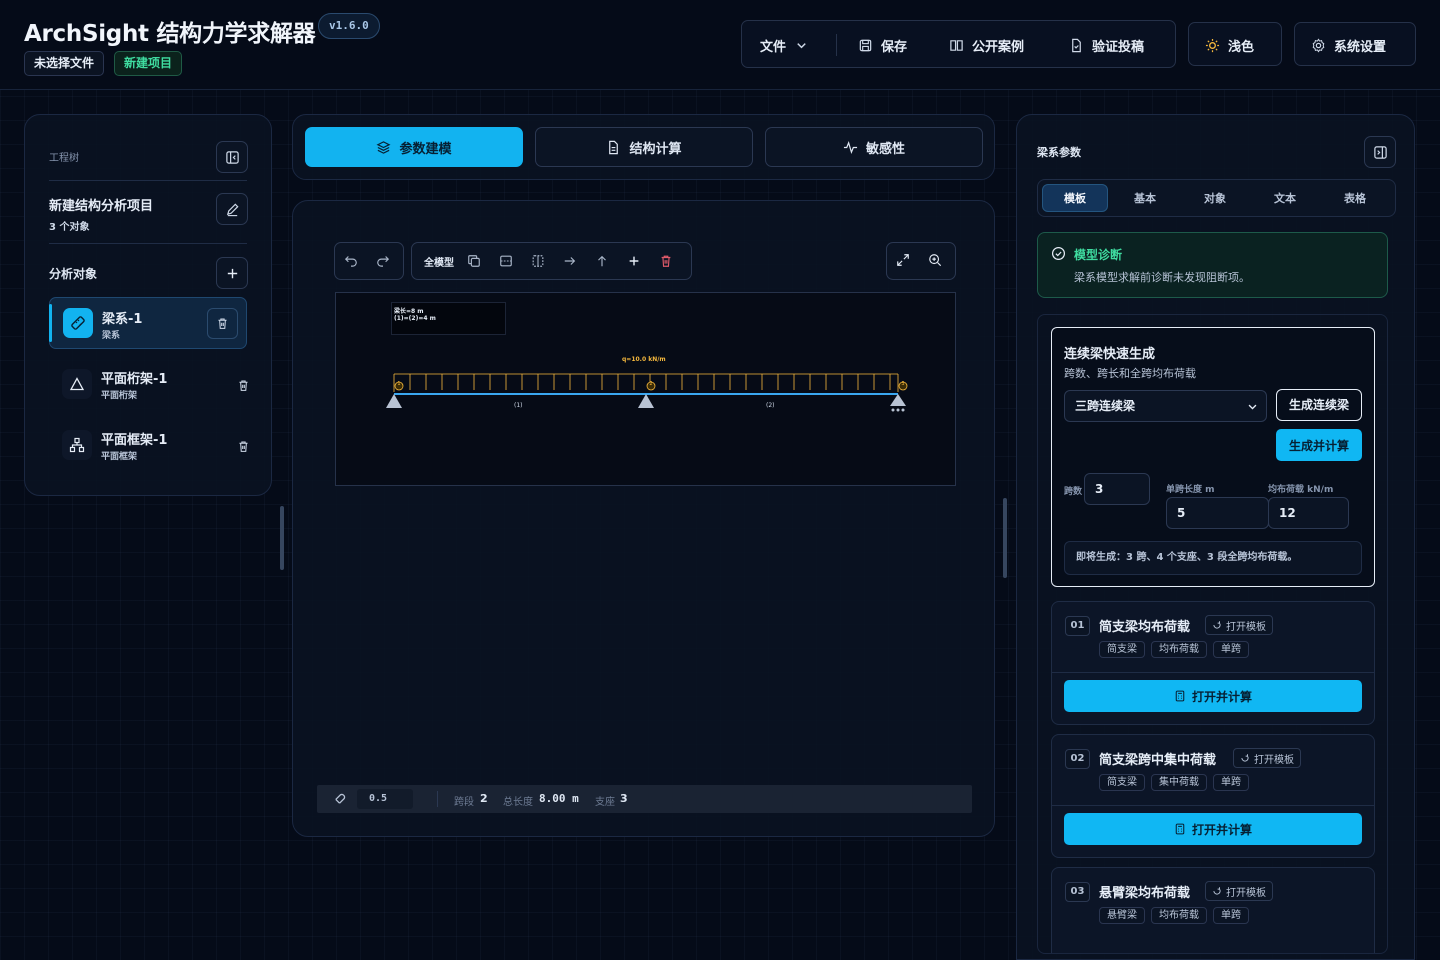  I want to click on view-toolbar, so click(921, 261).